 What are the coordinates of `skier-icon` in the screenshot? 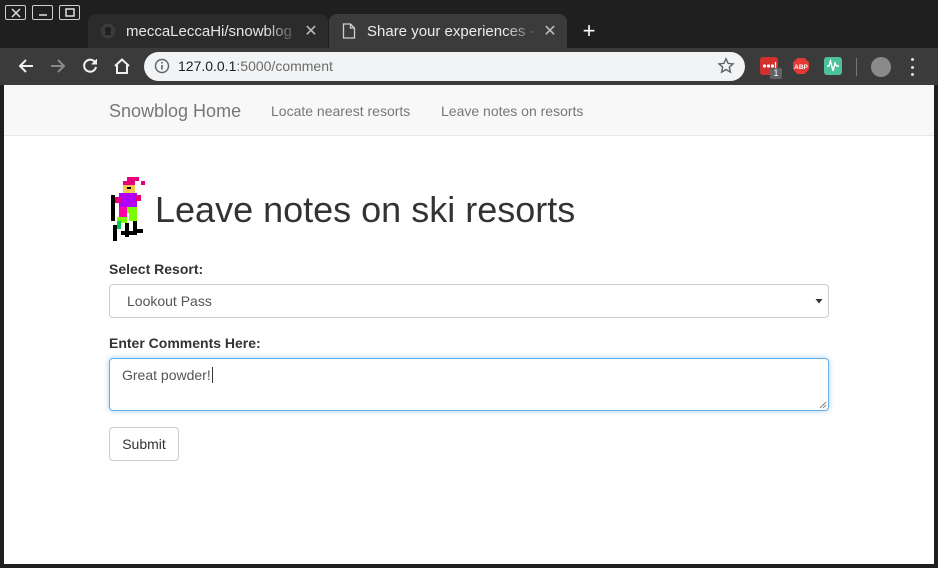 It's located at (128, 209).